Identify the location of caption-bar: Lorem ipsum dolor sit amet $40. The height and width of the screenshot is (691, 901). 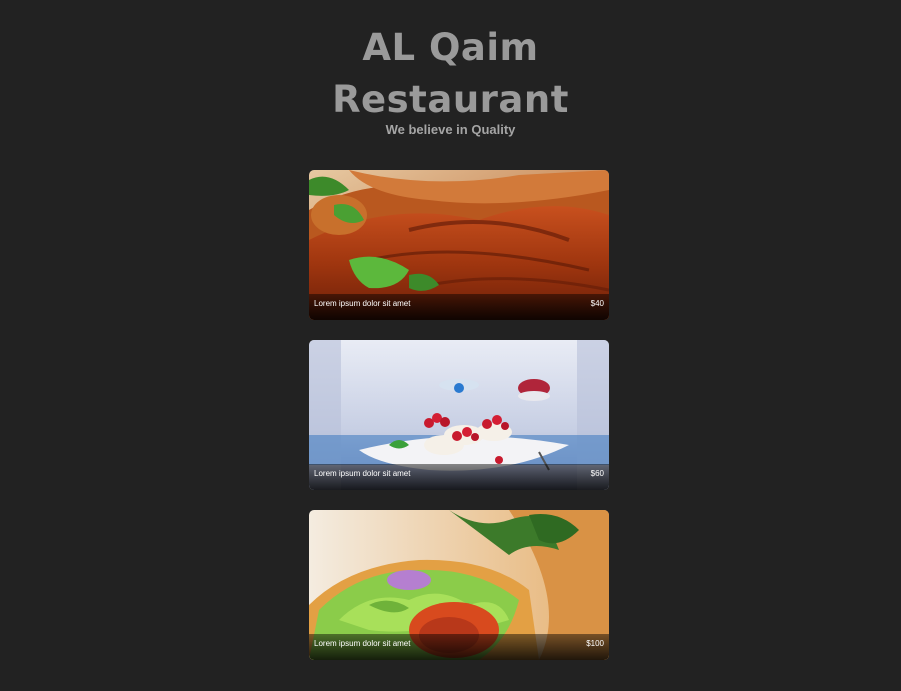
(459, 307).